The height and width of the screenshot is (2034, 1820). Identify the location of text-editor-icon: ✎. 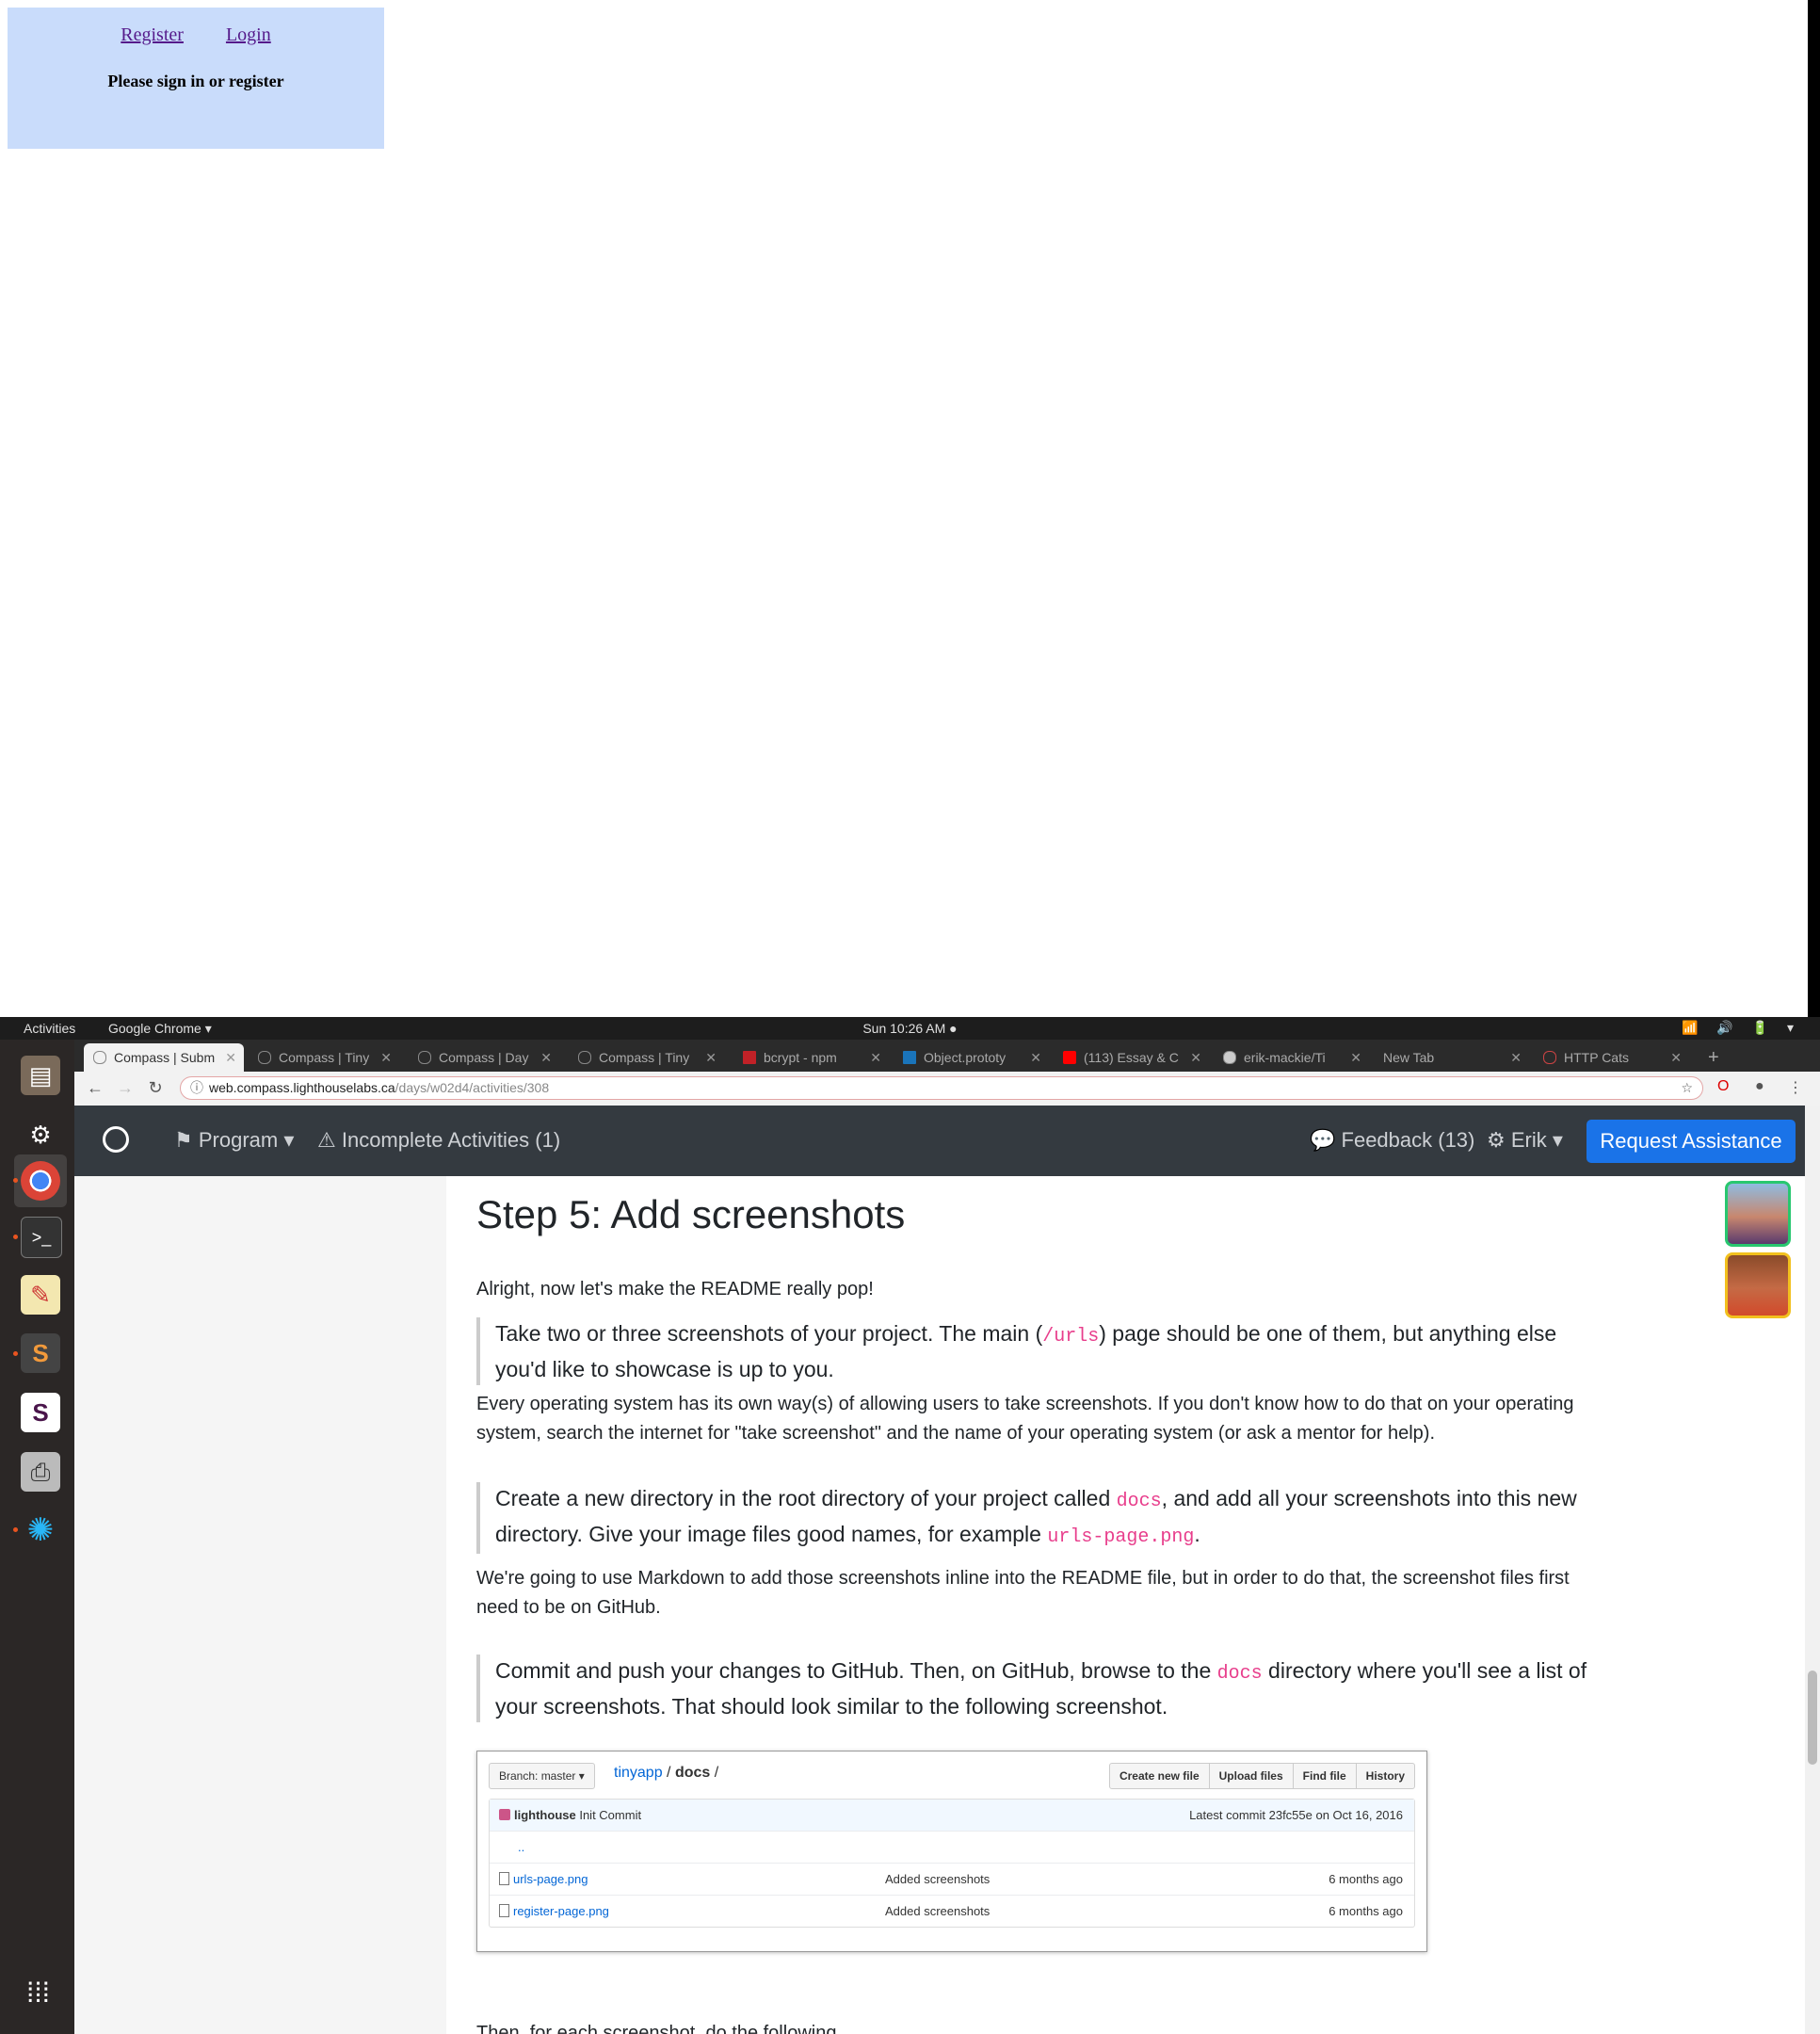
(40, 1295).